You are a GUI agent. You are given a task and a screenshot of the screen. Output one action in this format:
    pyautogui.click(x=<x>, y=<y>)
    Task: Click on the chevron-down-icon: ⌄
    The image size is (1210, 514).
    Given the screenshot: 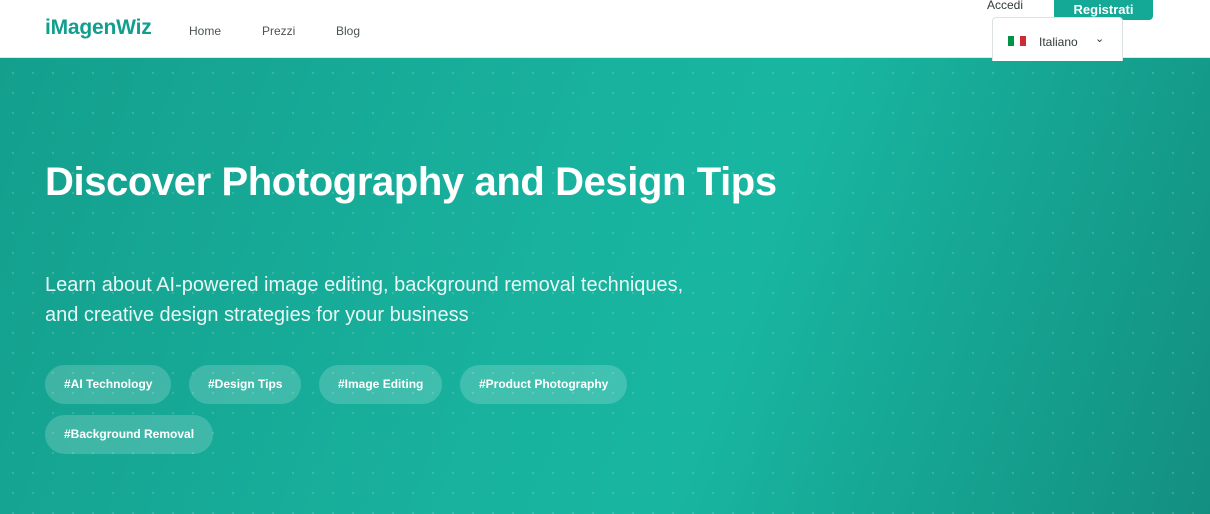 What is the action you would take?
    pyautogui.click(x=1100, y=39)
    